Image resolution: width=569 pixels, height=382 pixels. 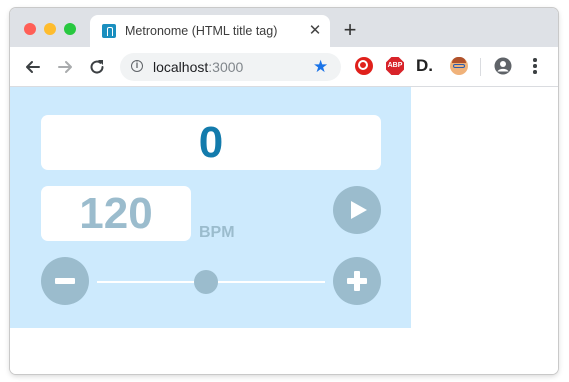 What do you see at coordinates (65, 281) in the screenshot?
I see `decrease-tempo-button` at bounding box center [65, 281].